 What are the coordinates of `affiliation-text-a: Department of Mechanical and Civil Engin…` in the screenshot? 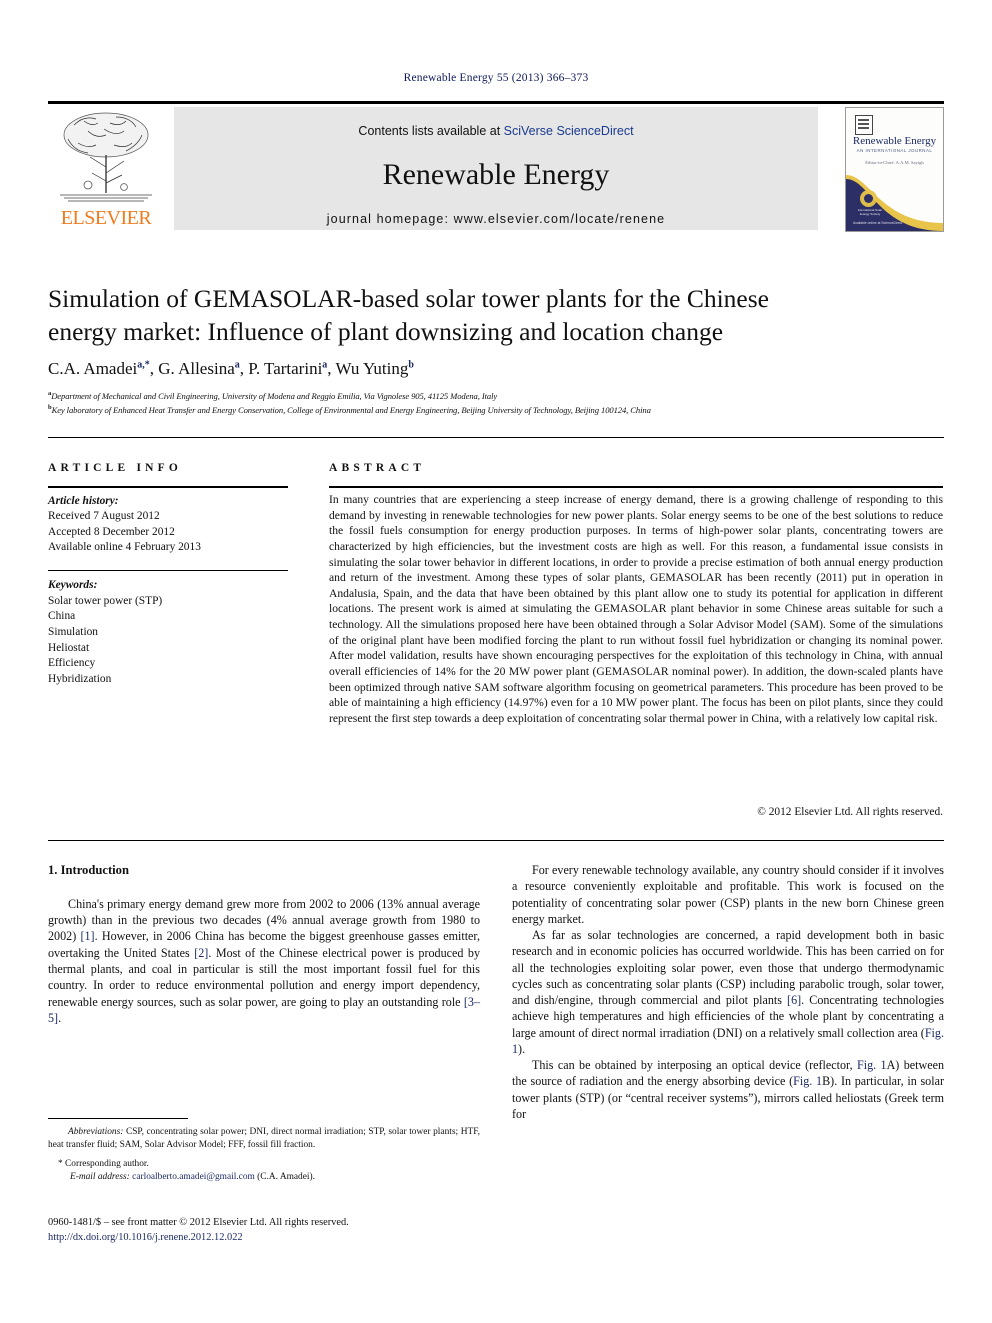 It's located at (274, 395).